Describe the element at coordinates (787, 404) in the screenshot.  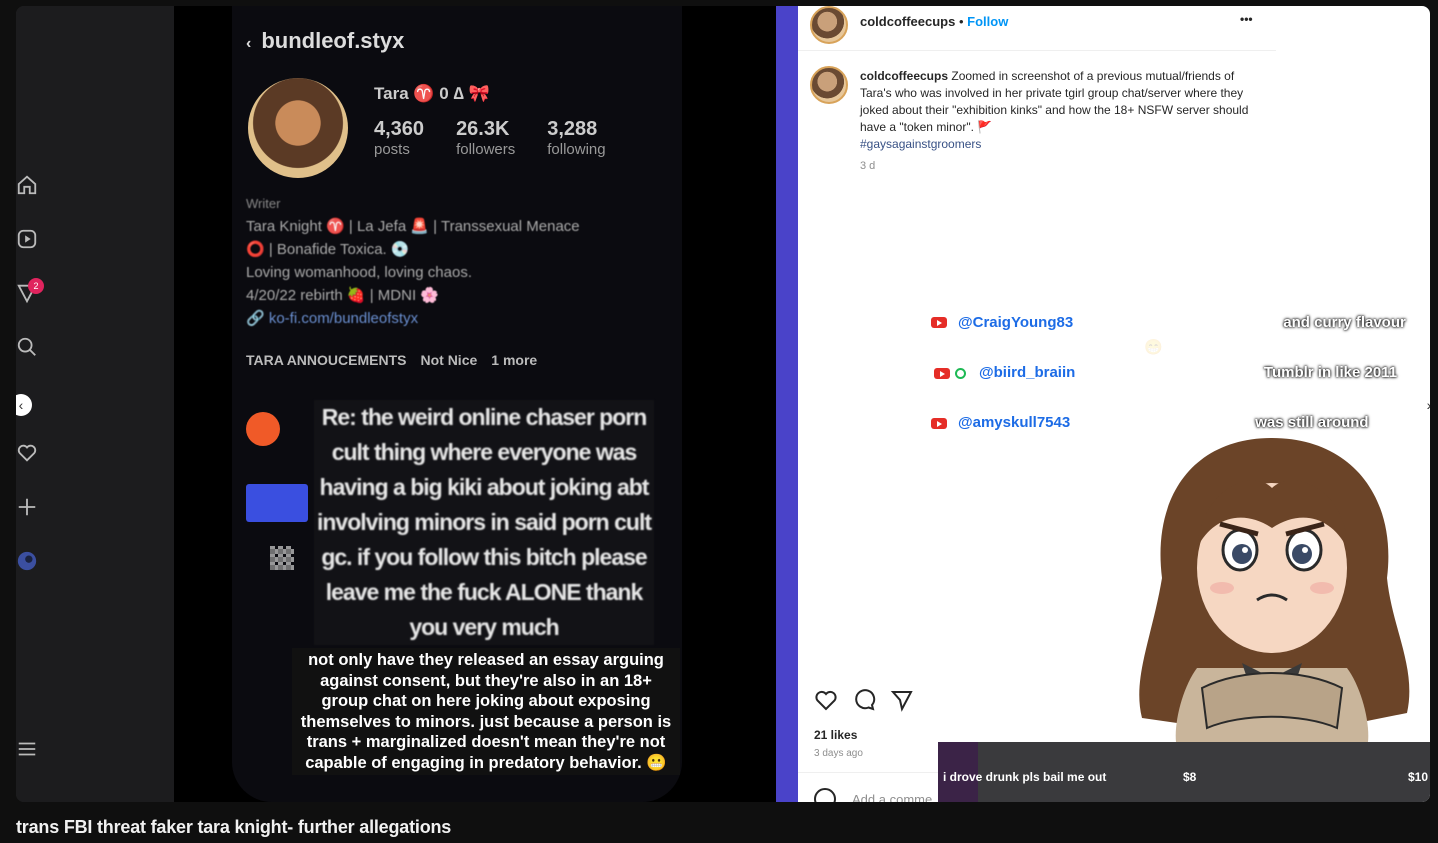
I see `background-strip` at that location.